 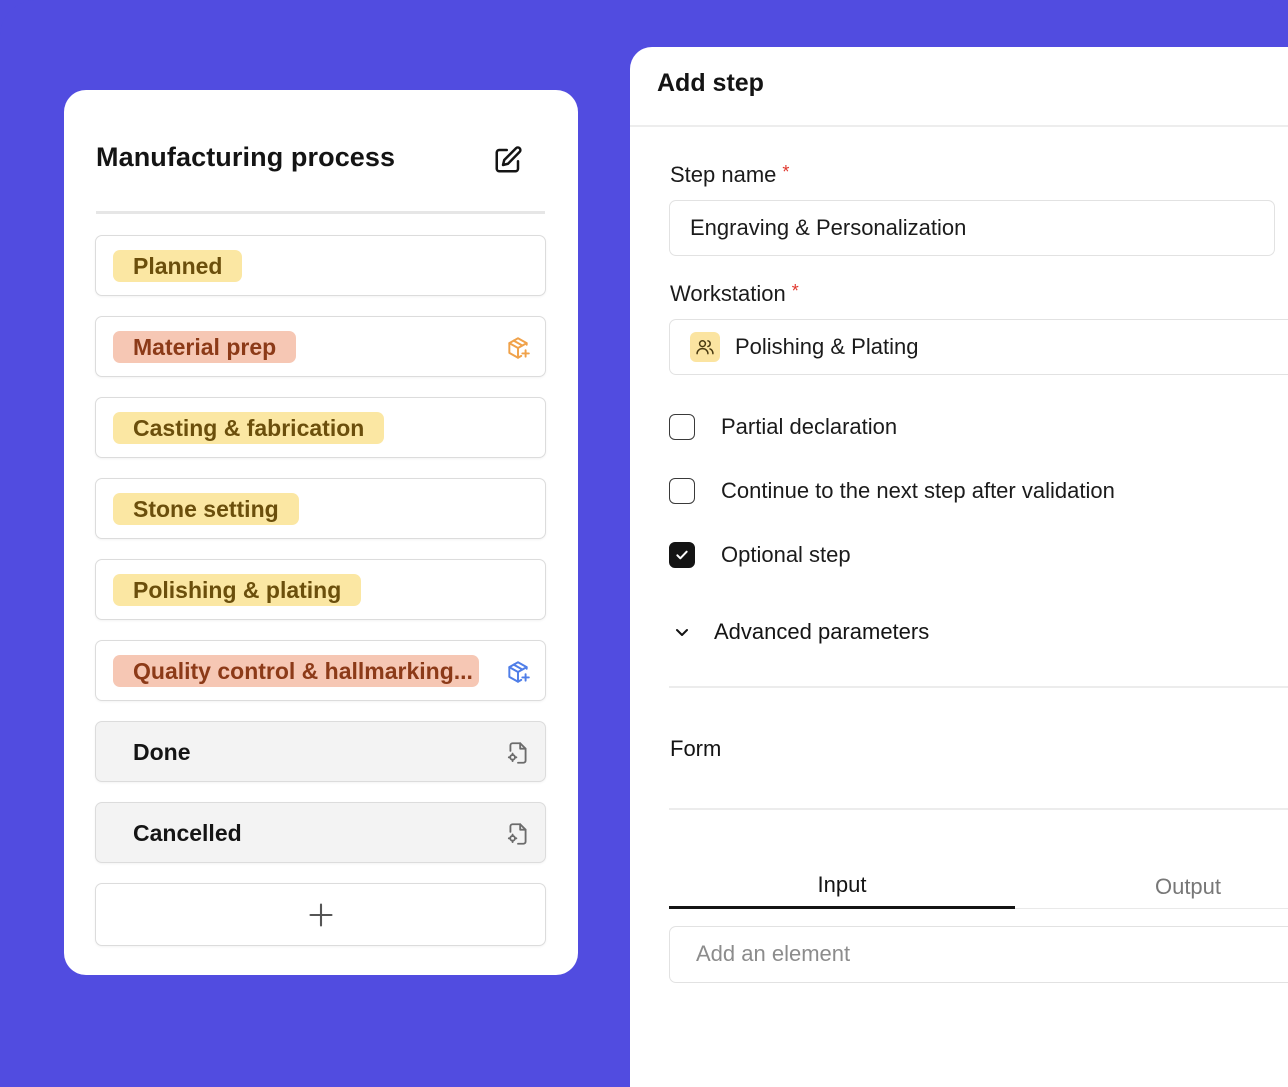 What do you see at coordinates (162, 752) in the screenshot?
I see `step-label: Done` at bounding box center [162, 752].